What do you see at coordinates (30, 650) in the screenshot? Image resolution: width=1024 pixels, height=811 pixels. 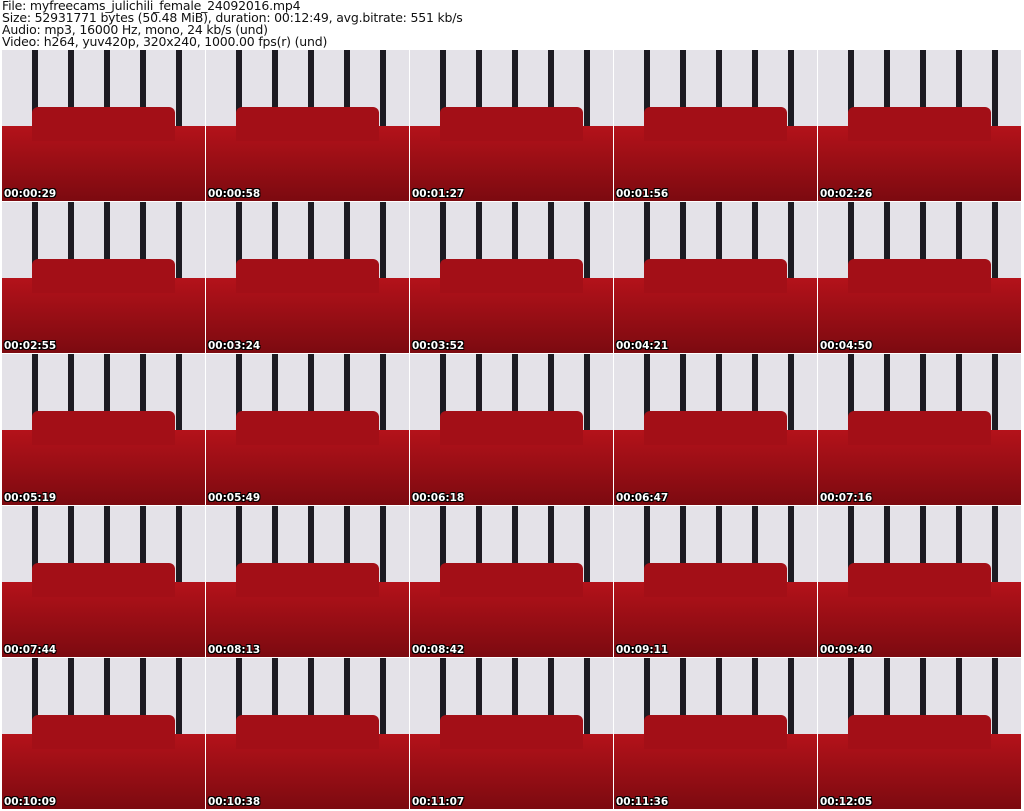 I see `timestamp: 00:07:44` at bounding box center [30, 650].